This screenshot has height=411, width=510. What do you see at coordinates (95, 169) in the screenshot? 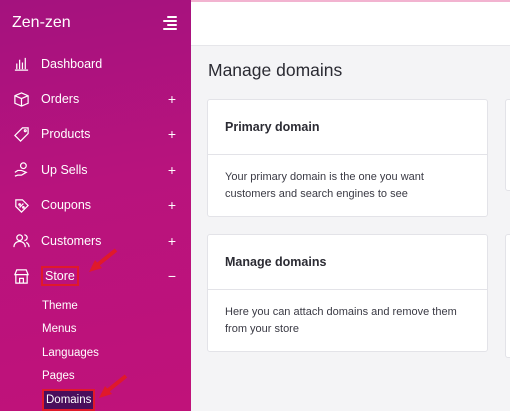
I see `sidebar-item-upsells: Up Sells +` at bounding box center [95, 169].